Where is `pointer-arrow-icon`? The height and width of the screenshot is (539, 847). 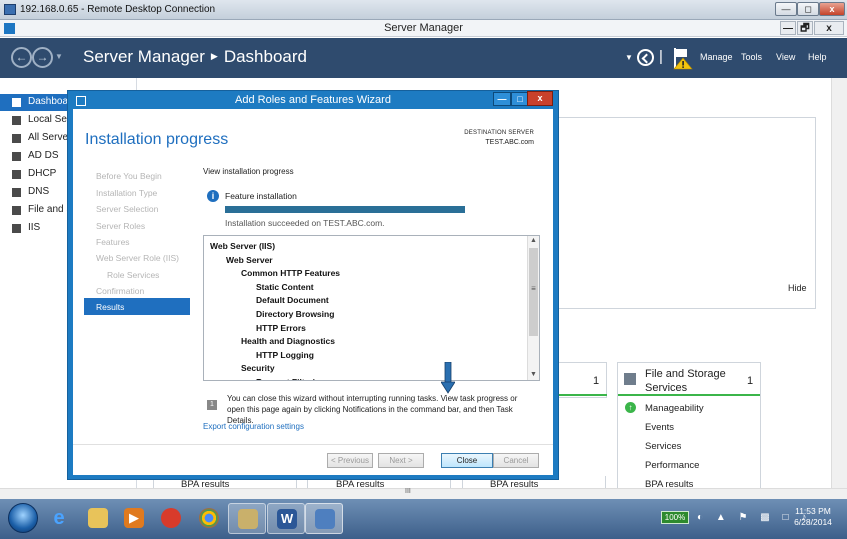 pointer-arrow-icon is located at coordinates (448, 378).